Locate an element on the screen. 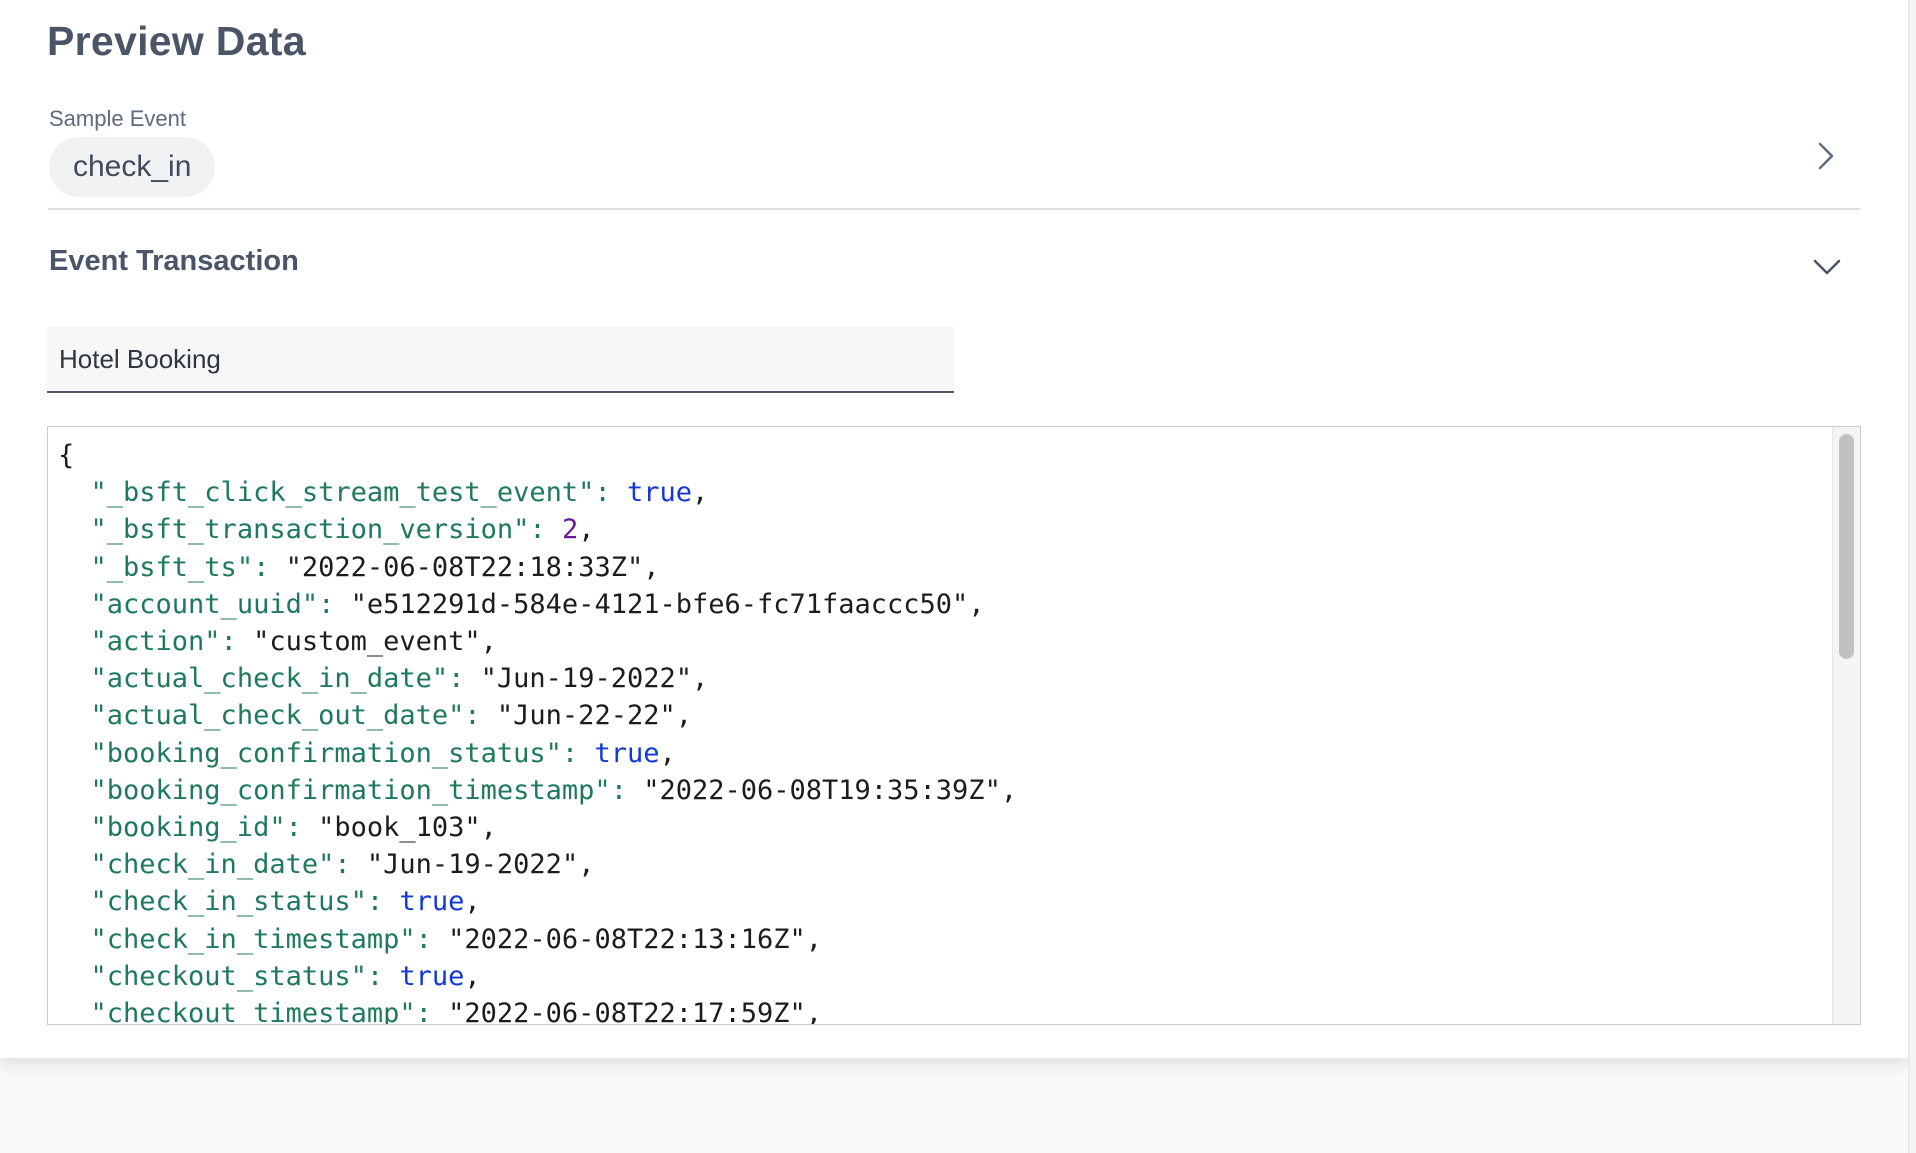 This screenshot has height=1153, width=1916. json-value: "2022-06-08T22:18:33Z" is located at coordinates (464, 567).